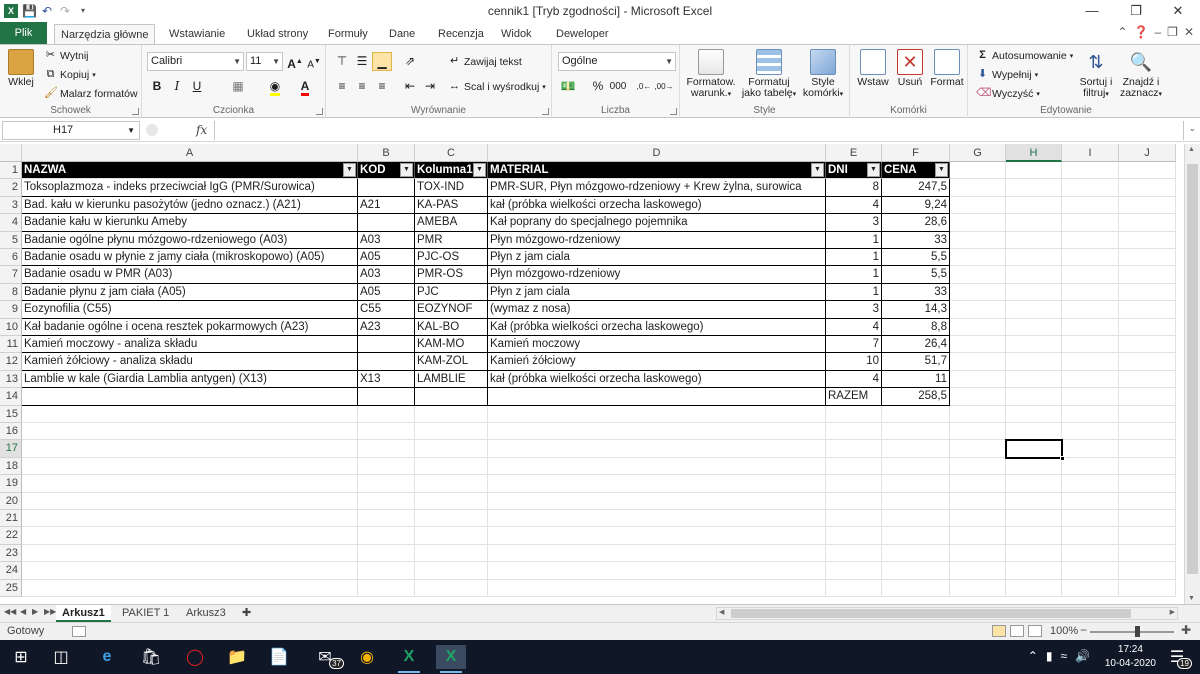 Image resolution: width=1200 pixels, height=674 pixels. What do you see at coordinates (1147, 275) in the screenshot?
I see `cell-j7` at bounding box center [1147, 275].